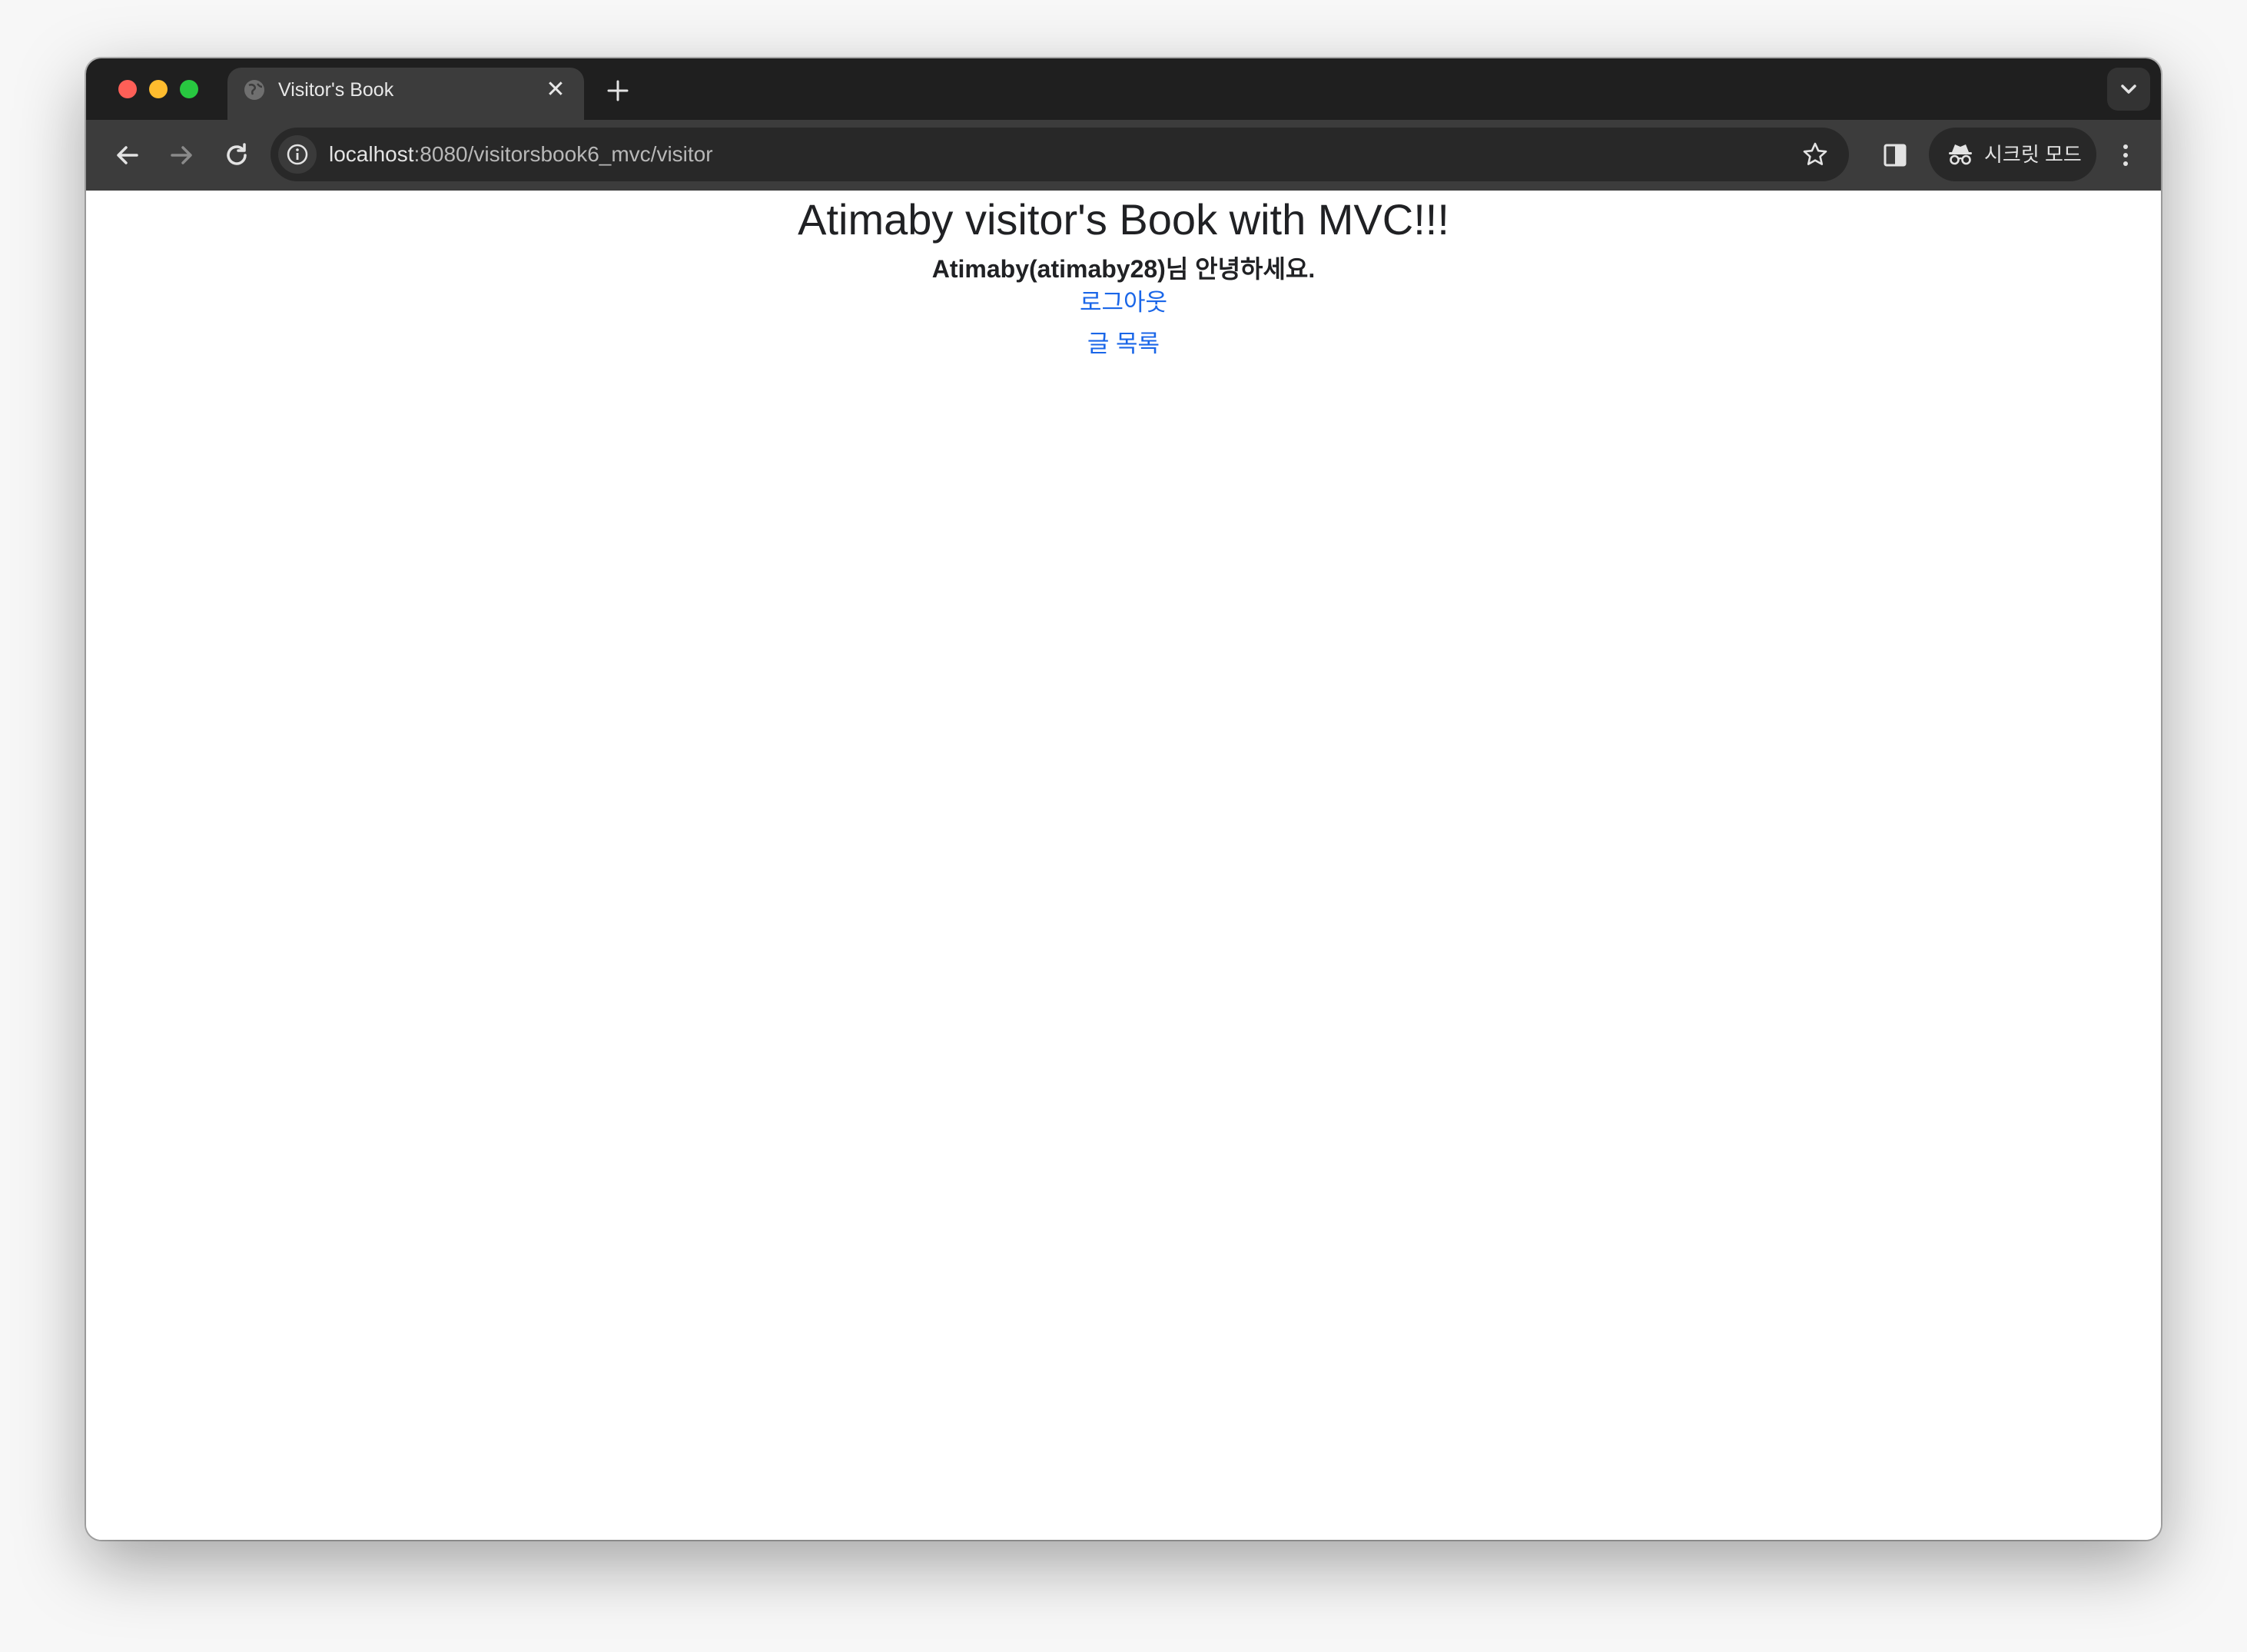 This screenshot has width=2247, height=1652. I want to click on close-icon: ✕, so click(556, 90).